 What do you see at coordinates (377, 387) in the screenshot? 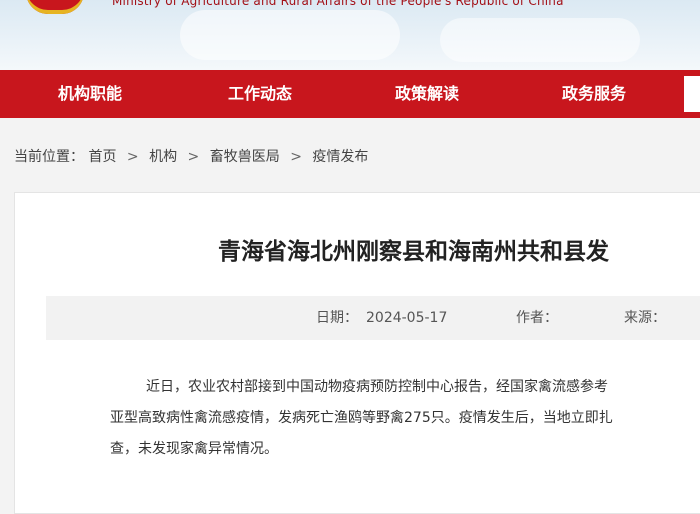
I see `article-line: 近日，农业农村部接到中国动物疫病预防控制中心报告，经国家禽流感参考` at bounding box center [377, 387].